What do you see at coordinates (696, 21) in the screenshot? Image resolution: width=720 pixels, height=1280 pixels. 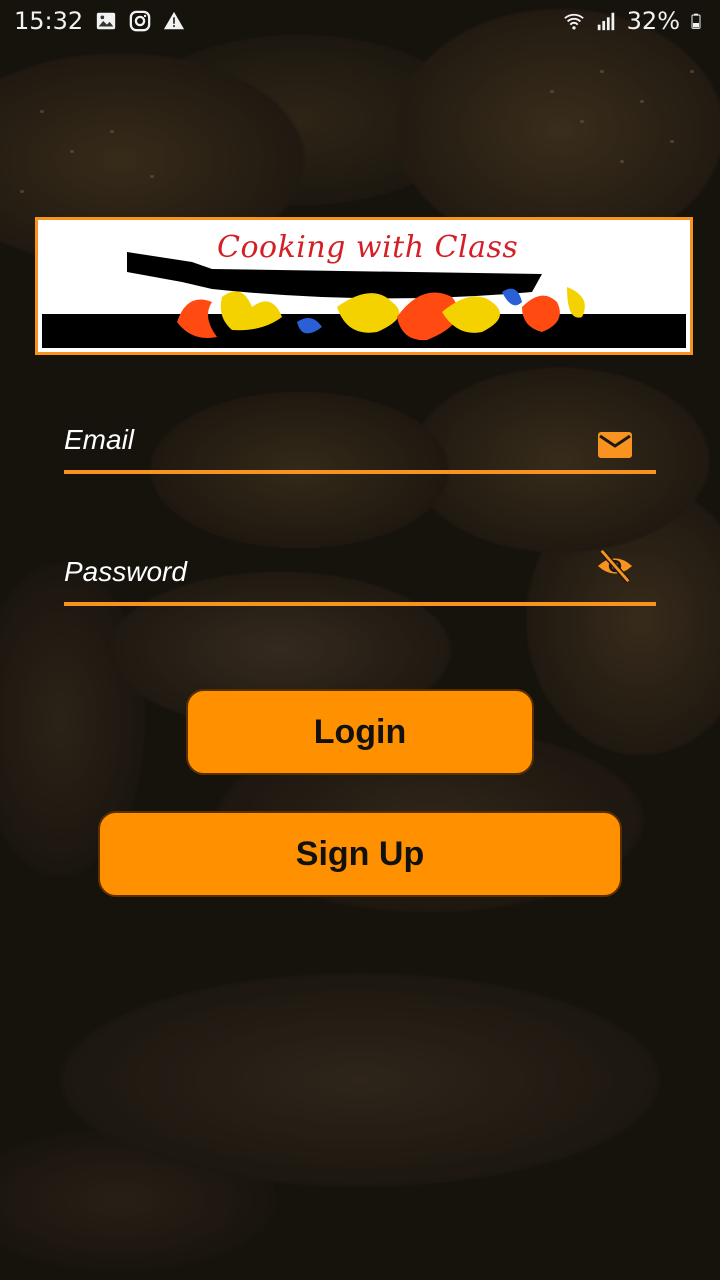 I see `battery-icon` at bounding box center [696, 21].